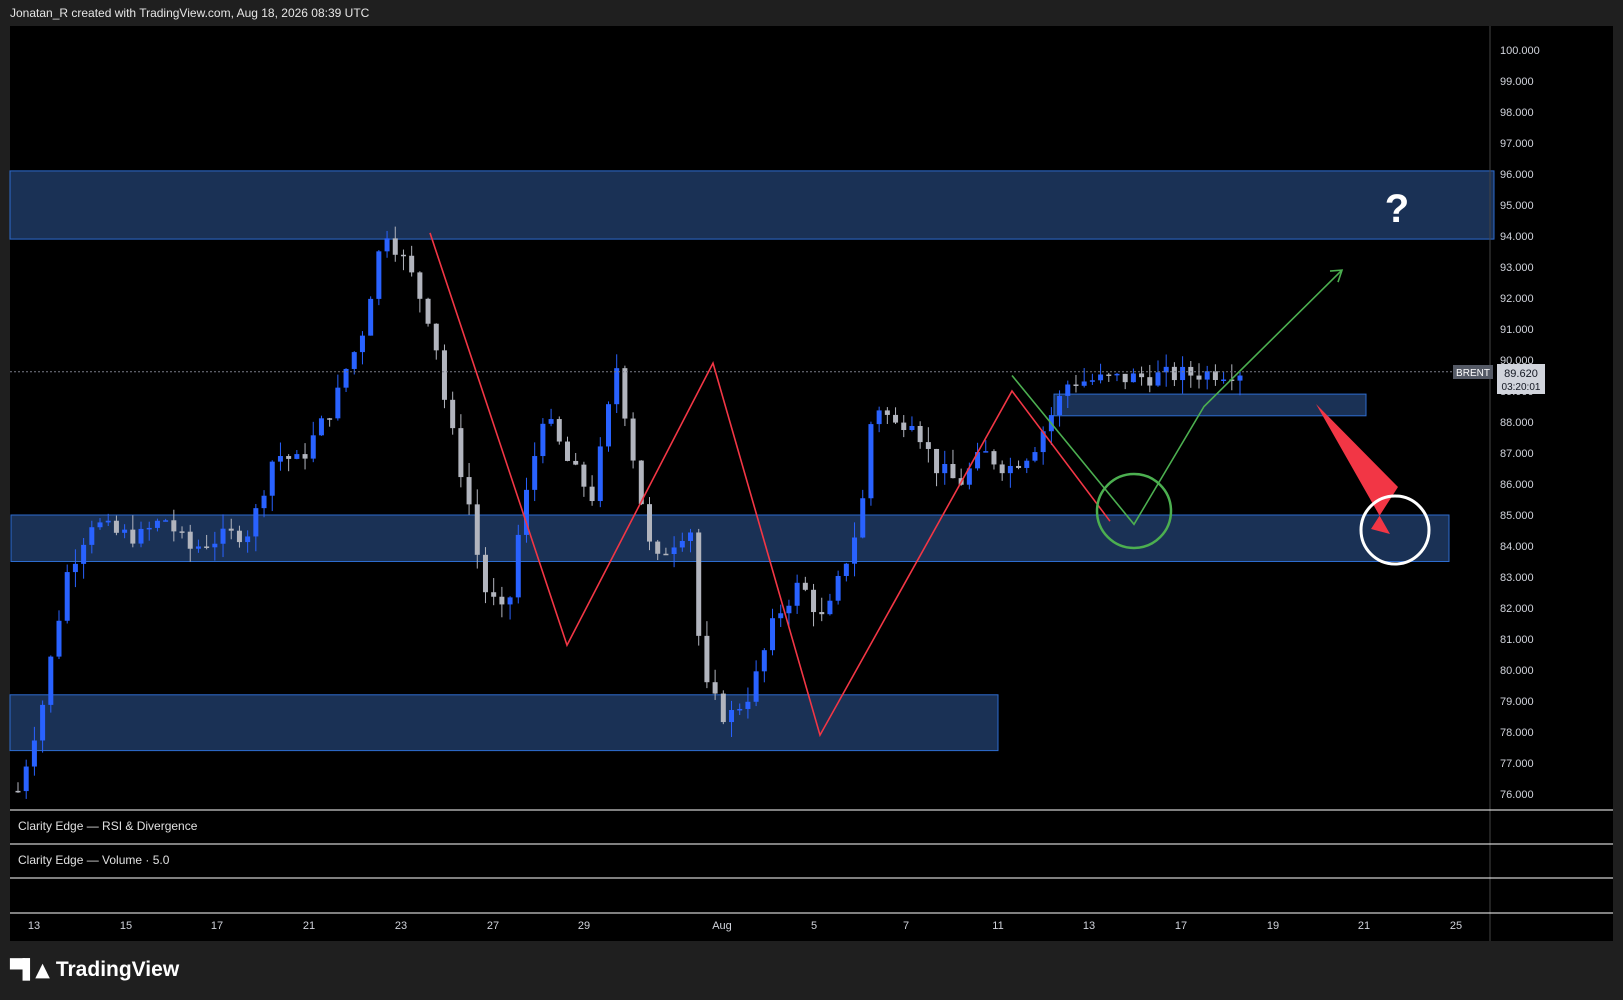 The image size is (1623, 1000). I want to click on x-tick-label: 13, so click(1089, 926).